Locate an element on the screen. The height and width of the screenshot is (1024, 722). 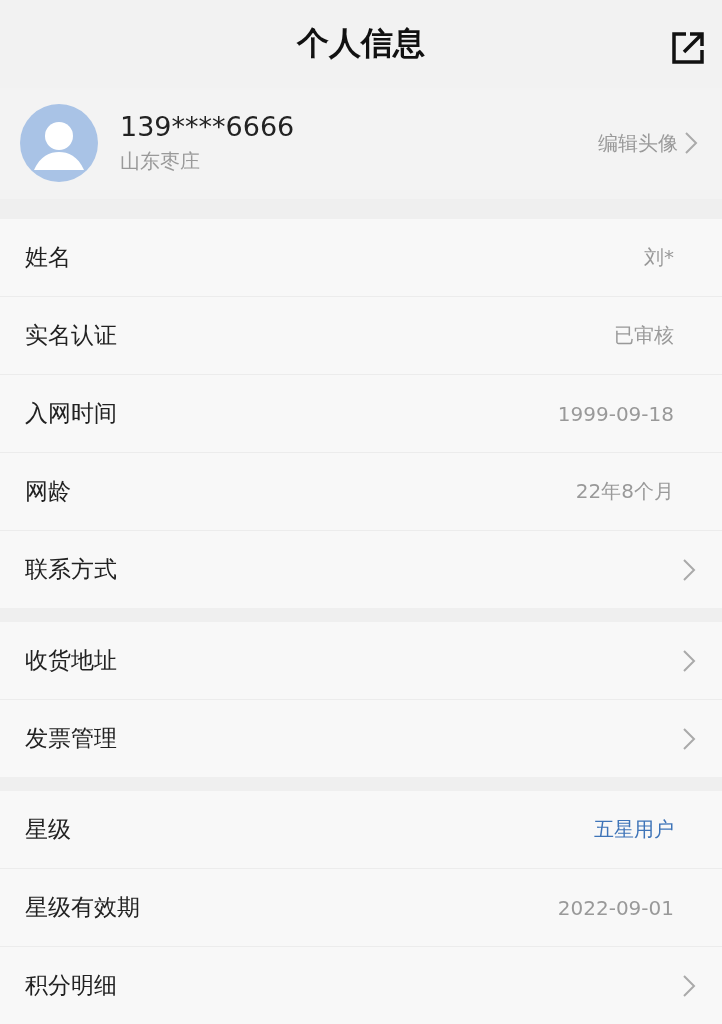
avatar-icon is located at coordinates (59, 143).